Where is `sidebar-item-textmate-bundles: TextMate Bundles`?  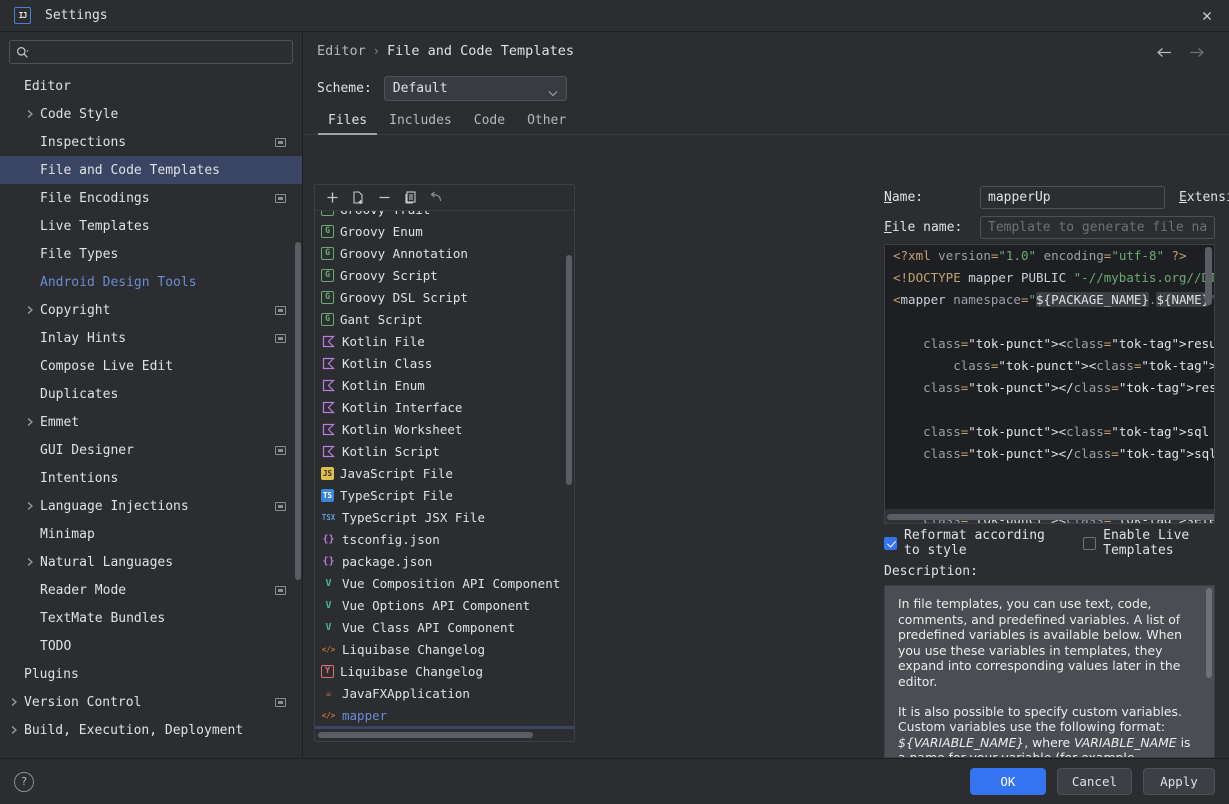 sidebar-item-textmate-bundles: TextMate Bundles is located at coordinates (151, 618).